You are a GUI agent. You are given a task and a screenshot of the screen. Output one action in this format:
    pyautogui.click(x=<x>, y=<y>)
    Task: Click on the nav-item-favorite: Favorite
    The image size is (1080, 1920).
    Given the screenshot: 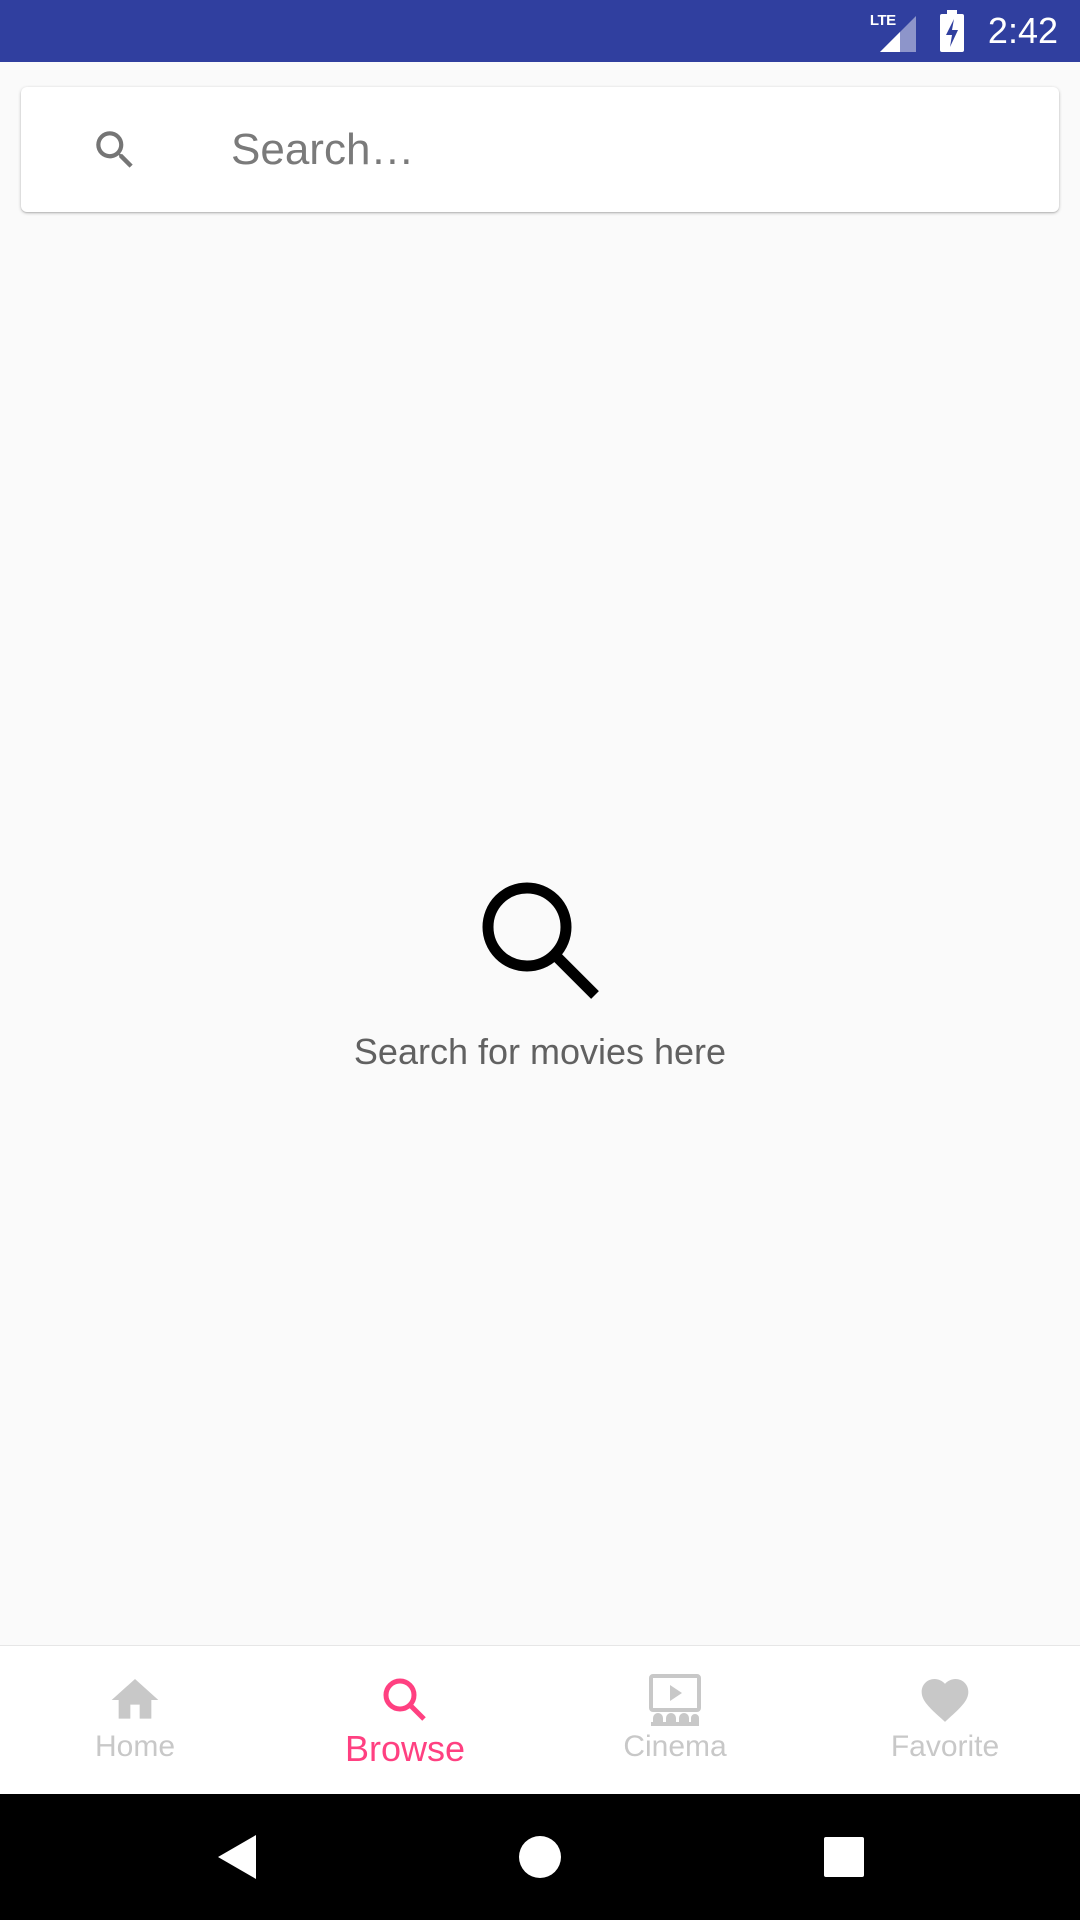 What is the action you would take?
    pyautogui.click(x=945, y=1720)
    